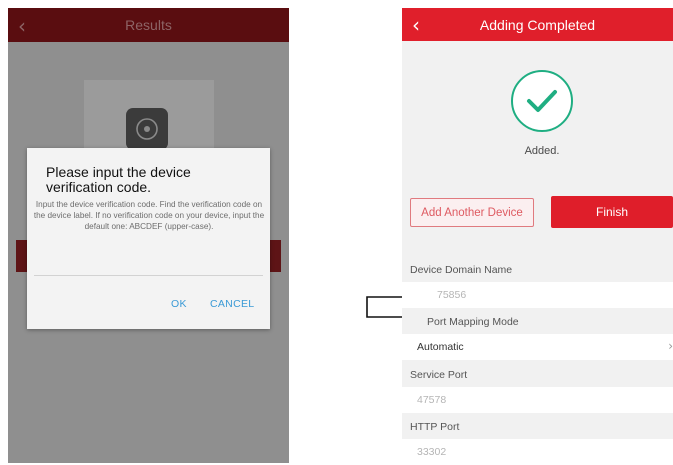 The height and width of the screenshot is (465, 673). I want to click on page-title: Adding Completed, so click(537, 24).